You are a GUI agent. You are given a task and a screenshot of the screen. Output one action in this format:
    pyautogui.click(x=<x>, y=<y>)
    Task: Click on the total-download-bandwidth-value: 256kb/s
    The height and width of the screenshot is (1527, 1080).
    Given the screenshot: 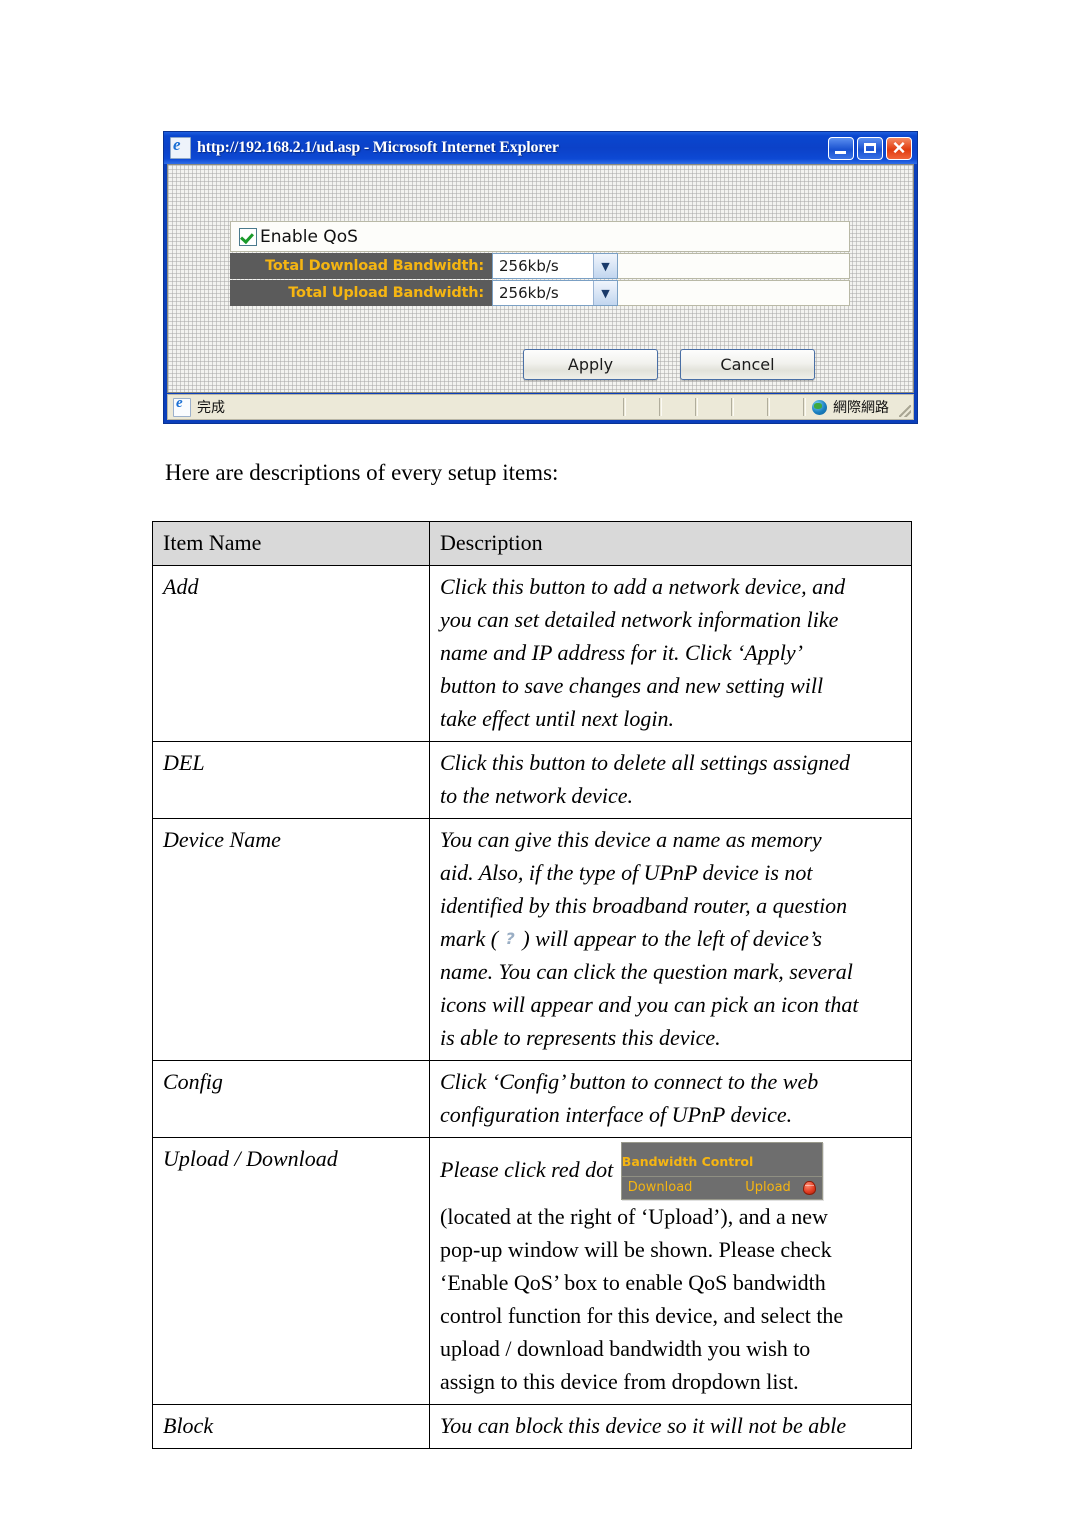 What is the action you would take?
    pyautogui.click(x=529, y=266)
    